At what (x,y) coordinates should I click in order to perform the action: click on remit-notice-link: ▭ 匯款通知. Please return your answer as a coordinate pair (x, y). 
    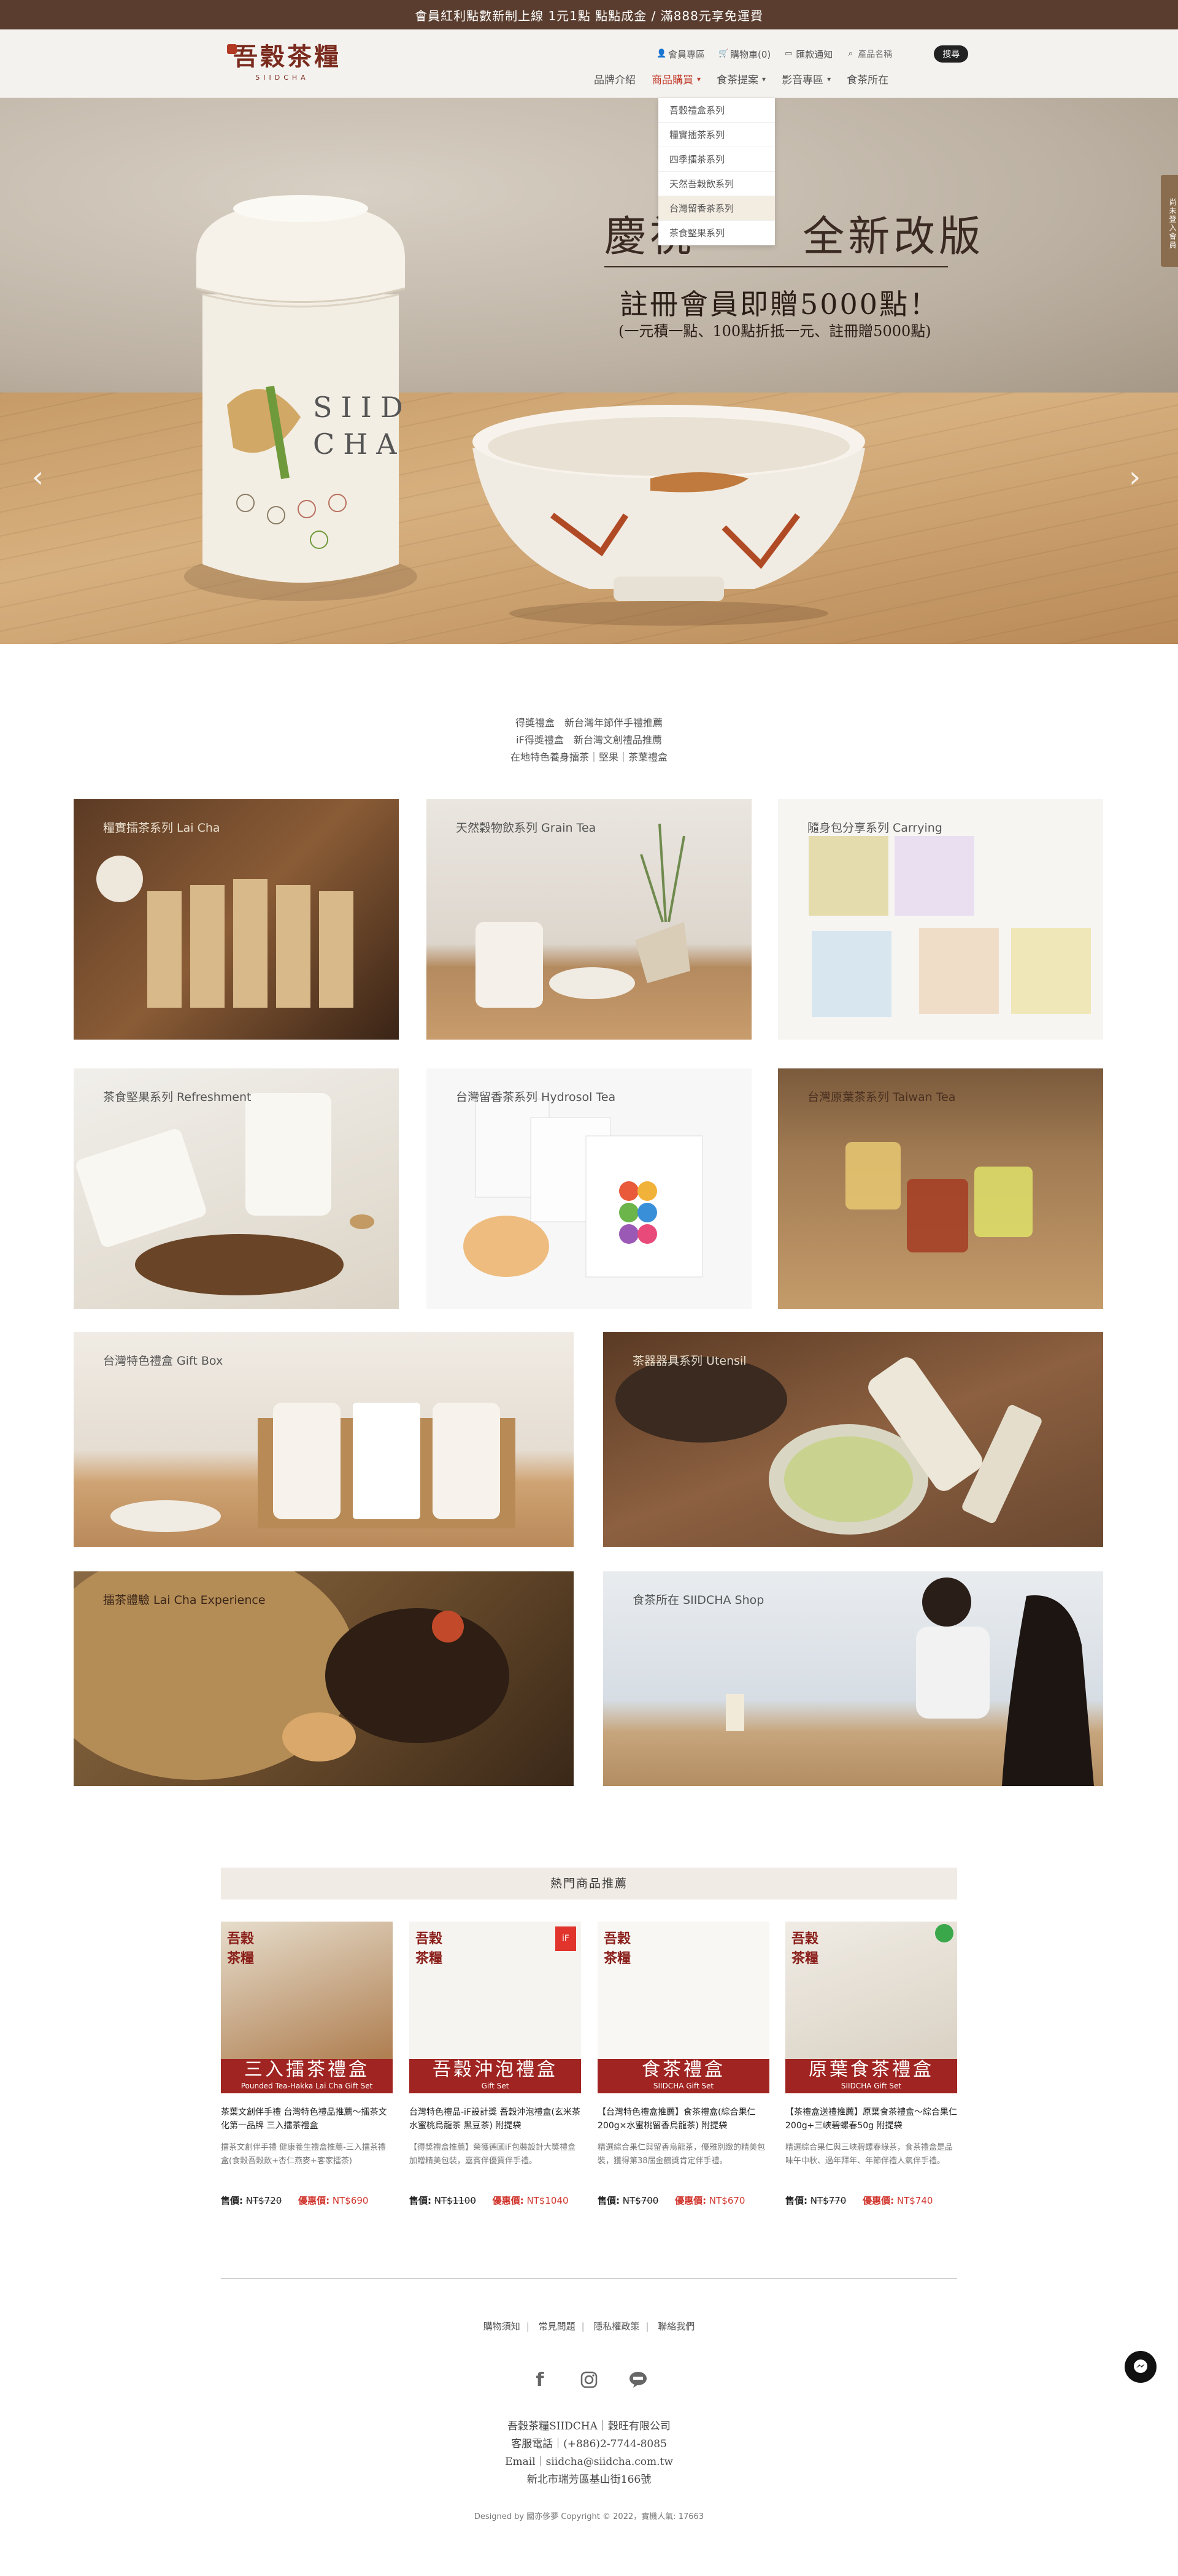
    Looking at the image, I should click on (808, 54).